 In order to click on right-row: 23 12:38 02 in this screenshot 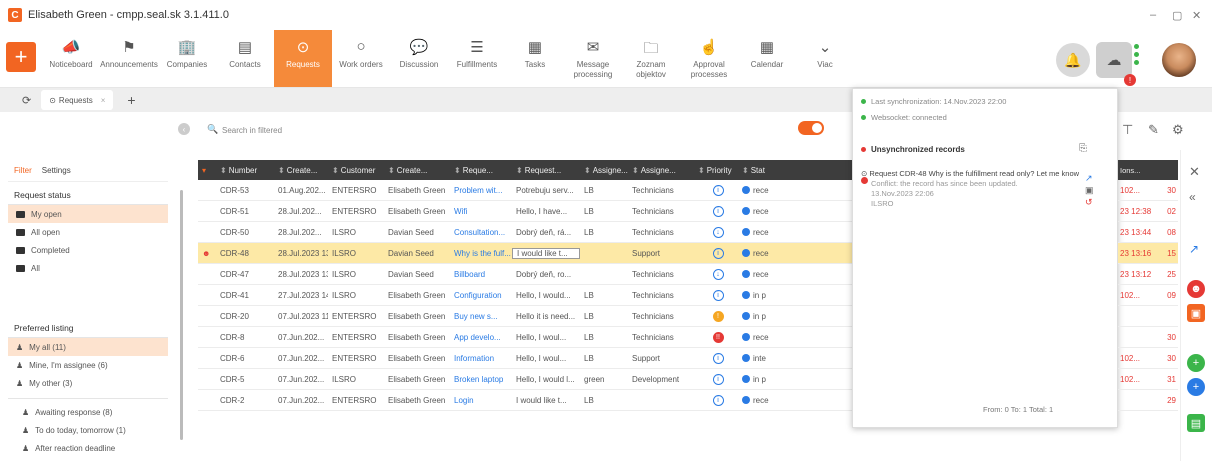, I will do `click(1148, 211)`.